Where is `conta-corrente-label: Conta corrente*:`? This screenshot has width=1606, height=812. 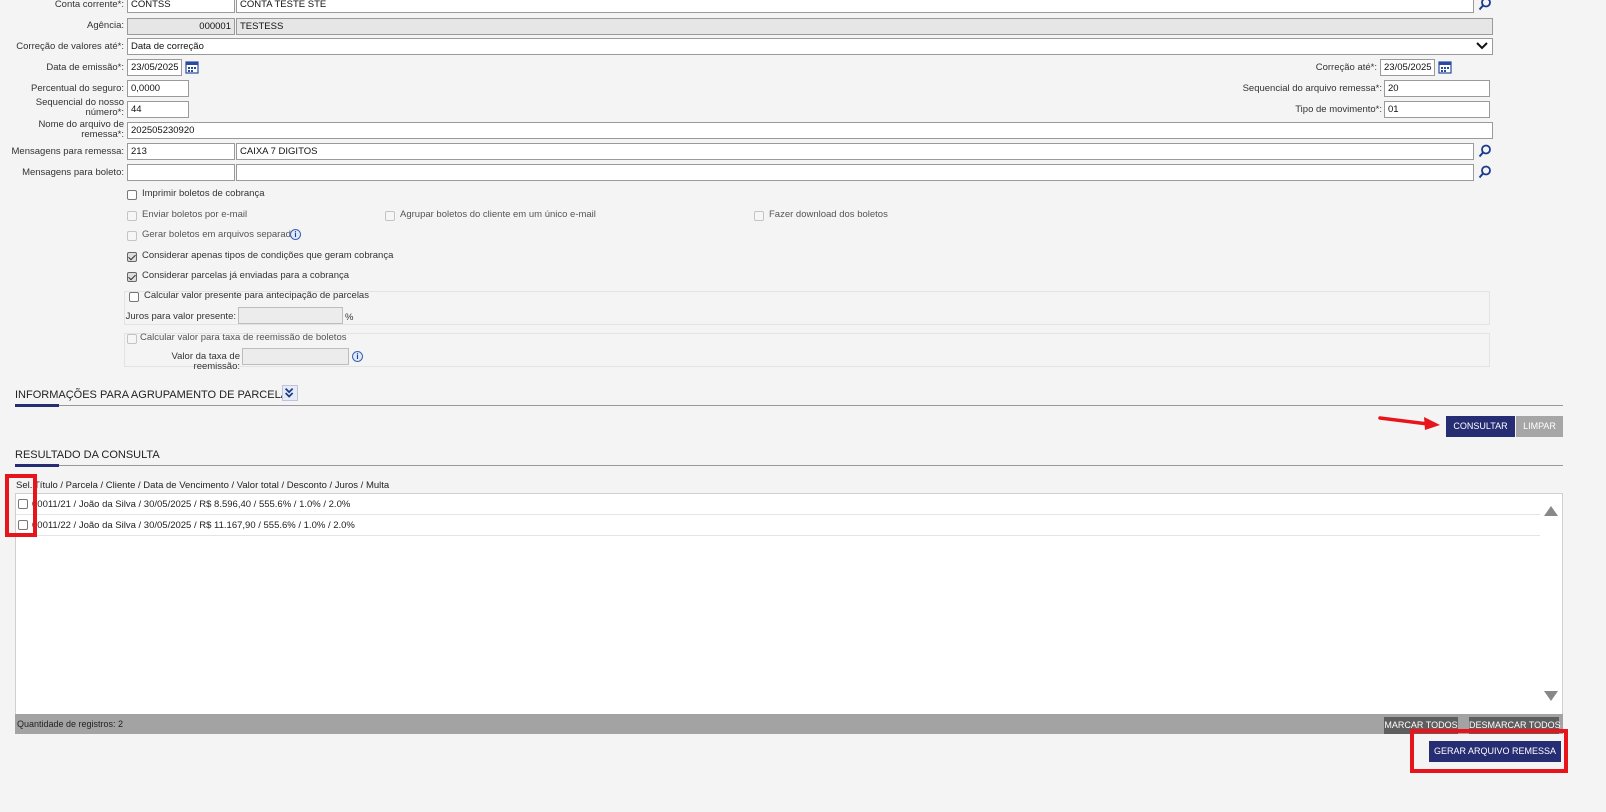 conta-corrente-label: Conta corrente*: is located at coordinates (89, 5).